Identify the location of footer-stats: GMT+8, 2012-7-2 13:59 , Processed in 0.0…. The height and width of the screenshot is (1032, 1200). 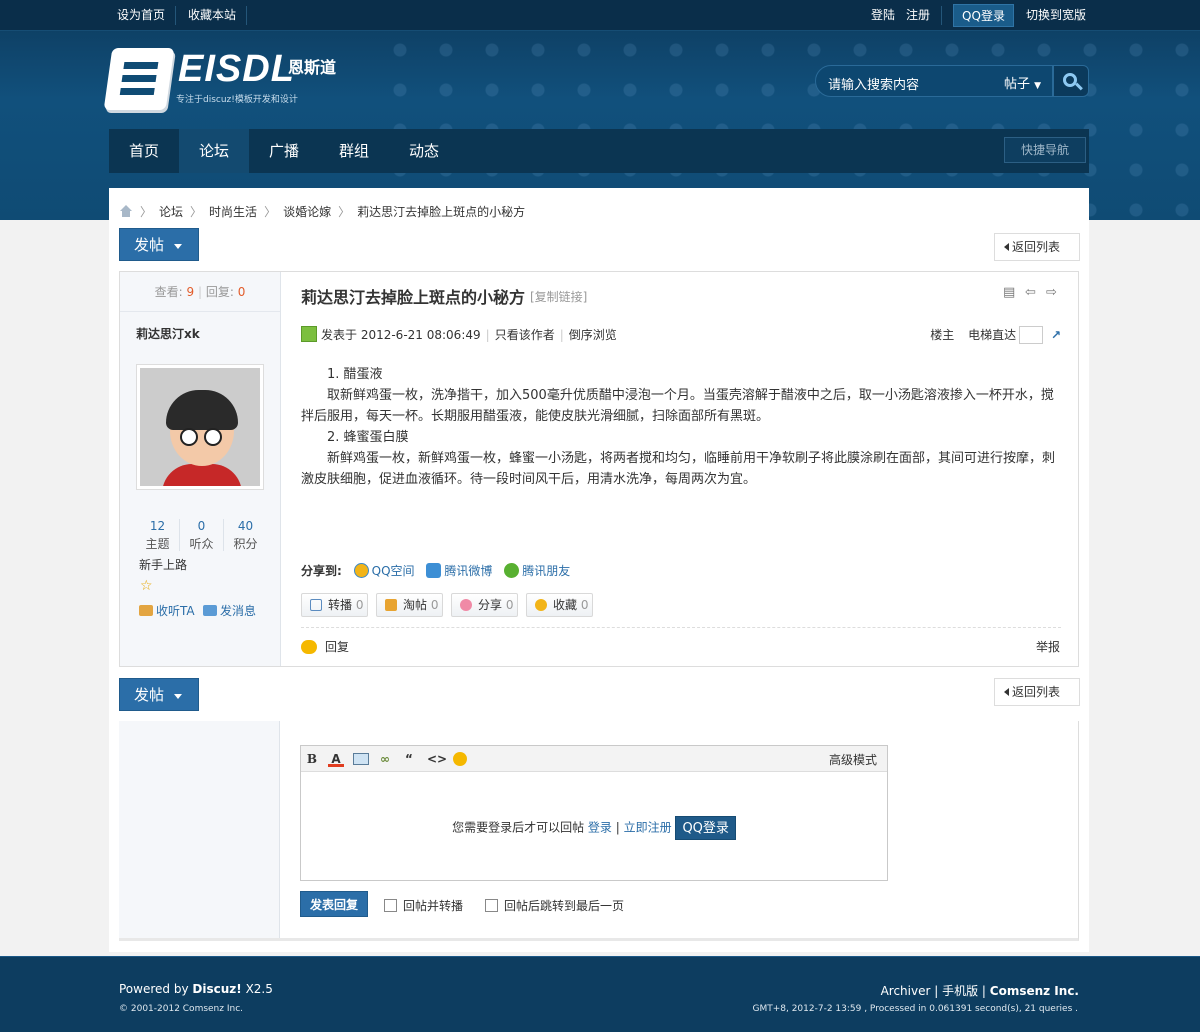
(915, 1009).